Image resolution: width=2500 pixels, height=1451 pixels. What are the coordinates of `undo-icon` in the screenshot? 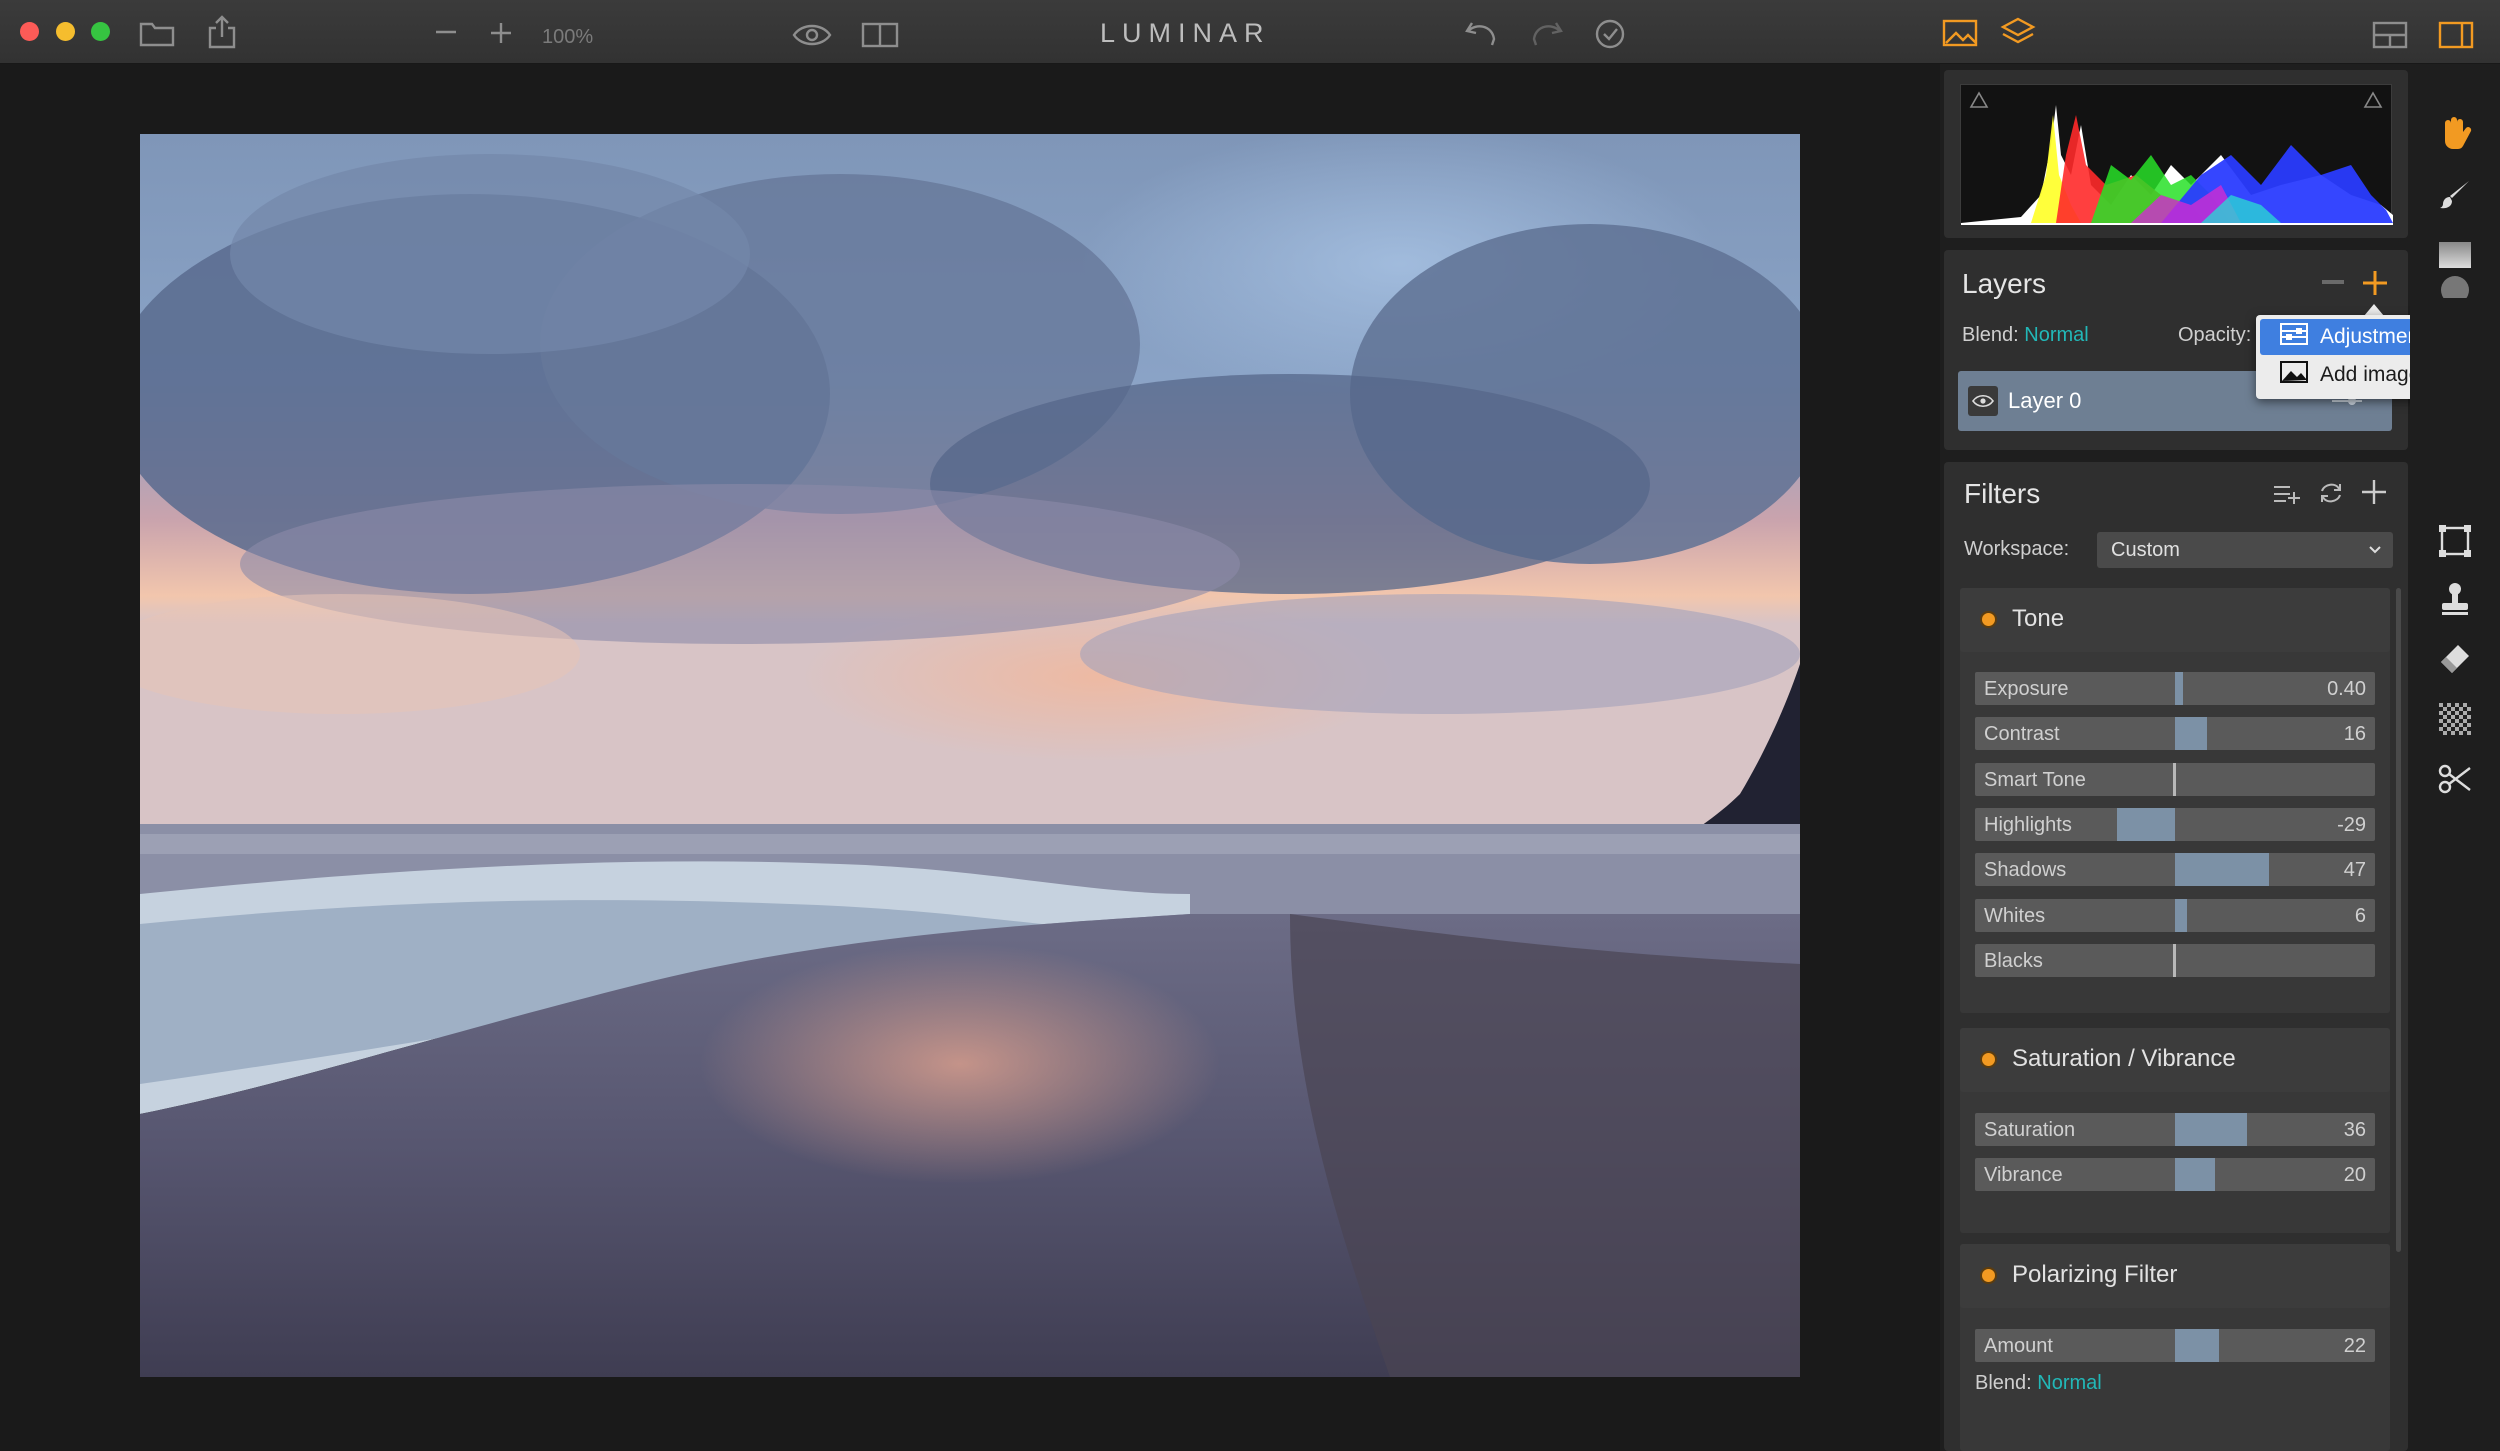 It's located at (1481, 34).